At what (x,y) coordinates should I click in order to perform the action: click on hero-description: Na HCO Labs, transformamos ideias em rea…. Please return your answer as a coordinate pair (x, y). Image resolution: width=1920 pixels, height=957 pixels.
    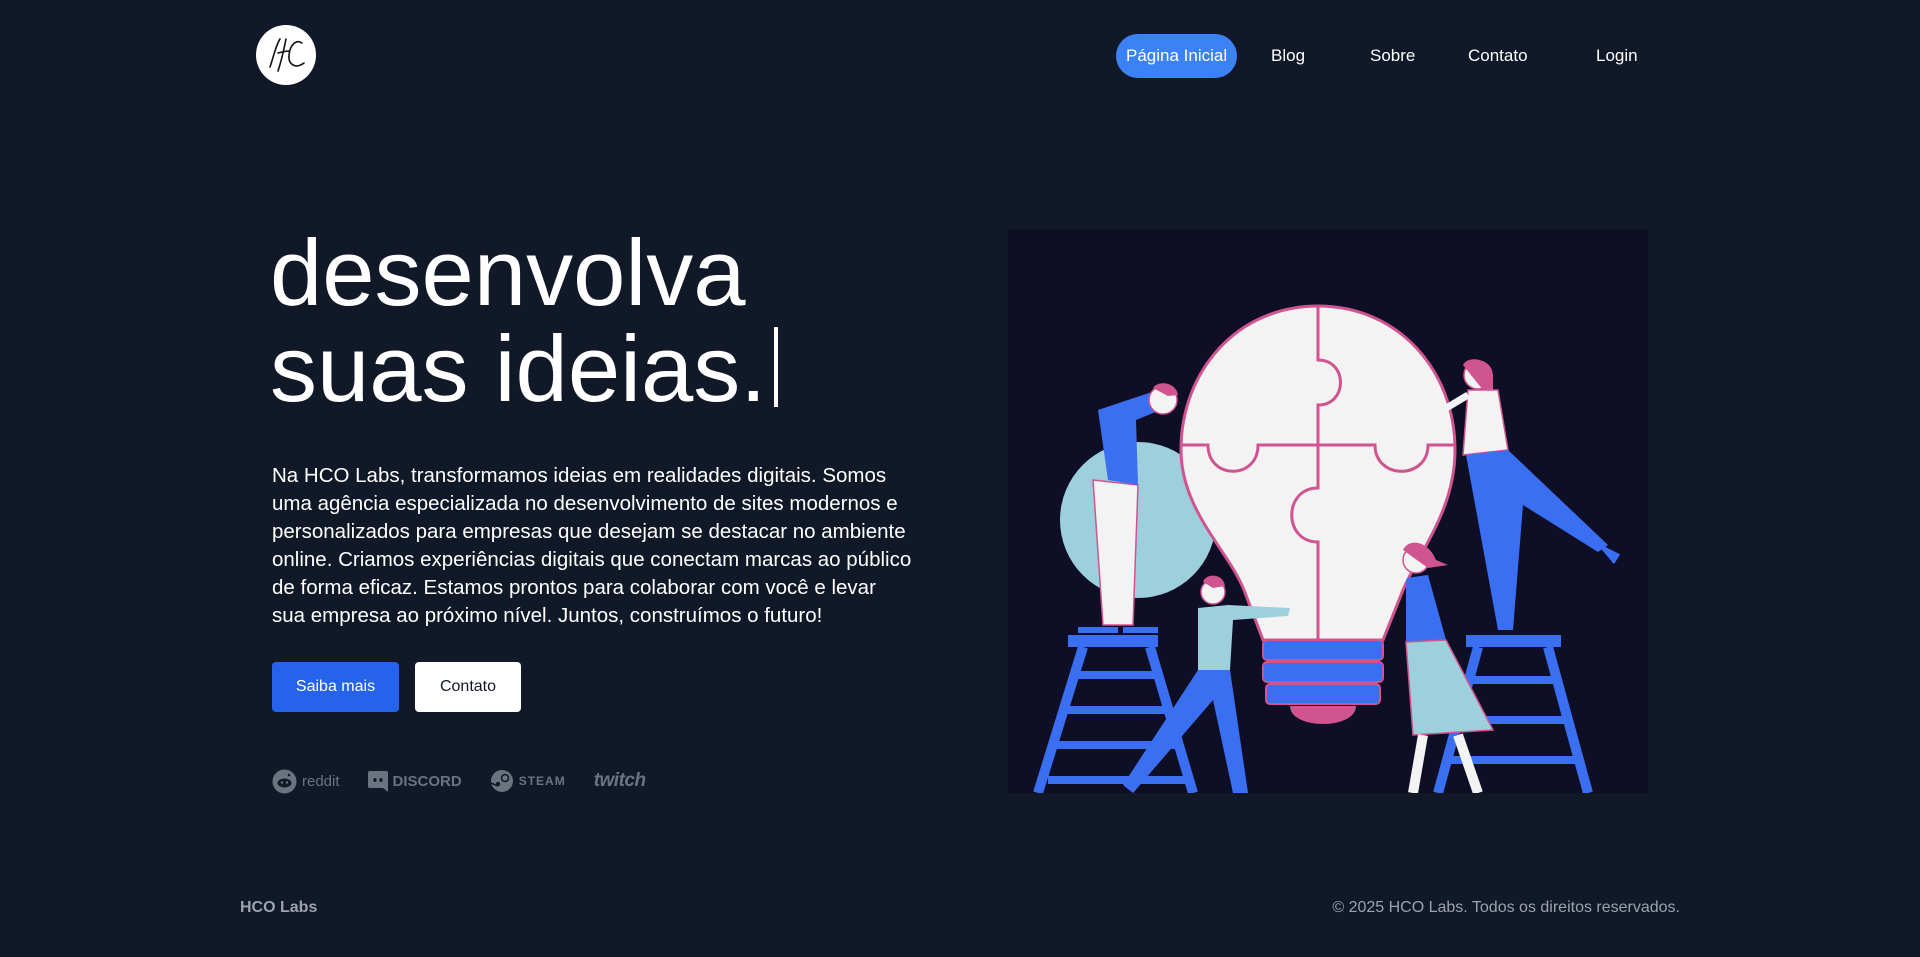
    Looking at the image, I should click on (592, 545).